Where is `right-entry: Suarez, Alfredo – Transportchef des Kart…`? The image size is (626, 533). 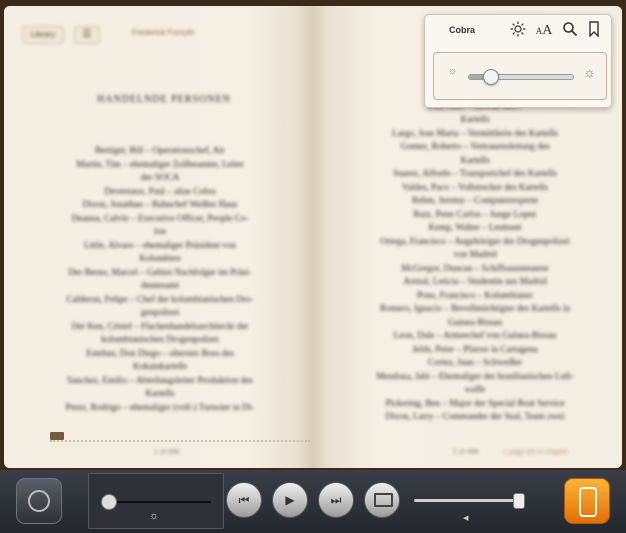 right-entry: Suarez, Alfredo – Transportchef des Kart… is located at coordinates (475, 173).